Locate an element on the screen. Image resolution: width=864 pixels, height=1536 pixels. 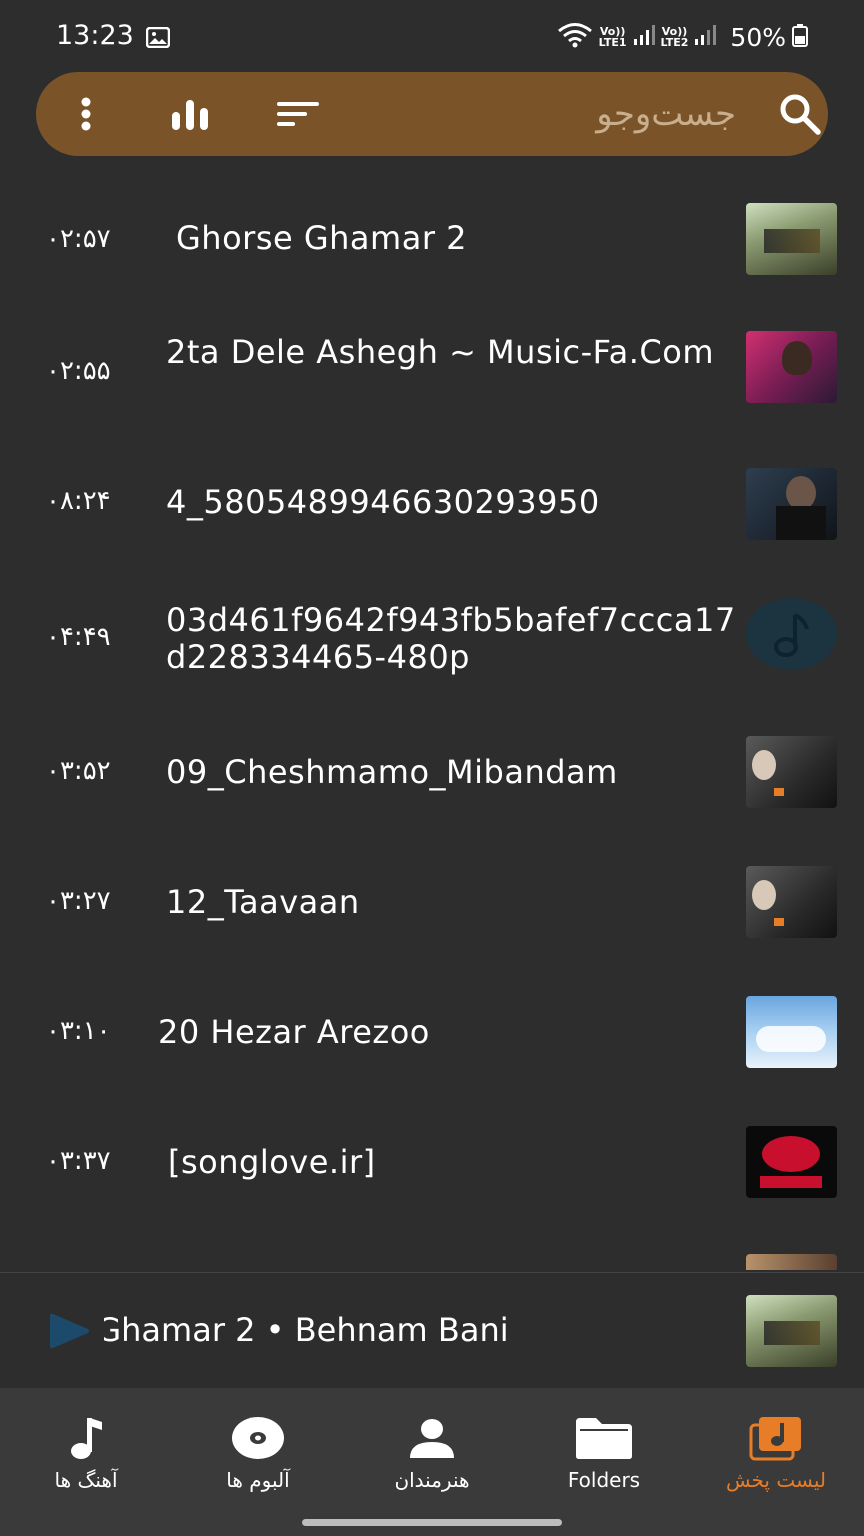
gallery-notification-icon is located at coordinates (158, 37).